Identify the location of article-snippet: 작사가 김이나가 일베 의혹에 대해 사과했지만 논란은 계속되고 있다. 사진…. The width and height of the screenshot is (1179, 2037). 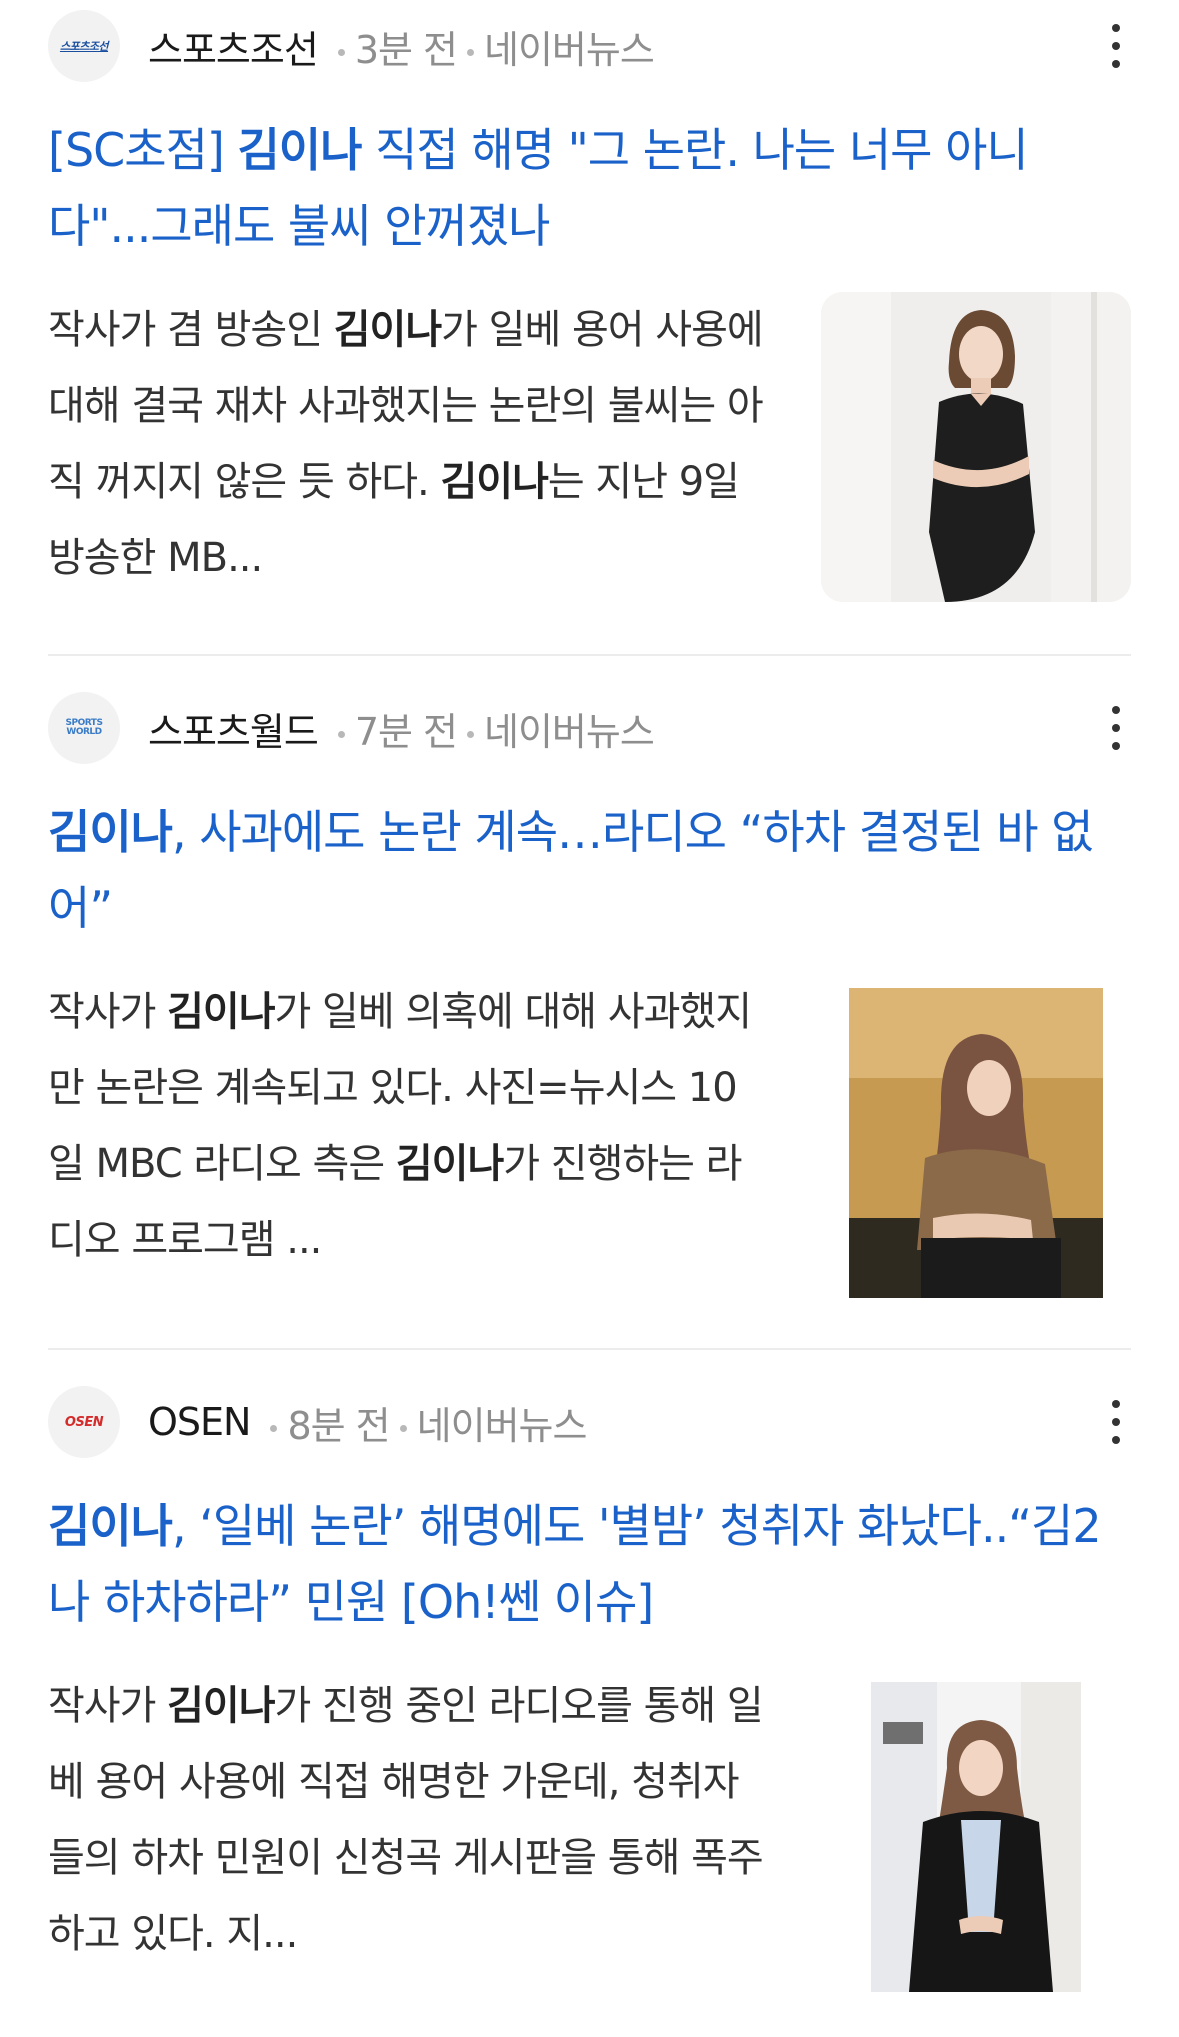
(408, 1126).